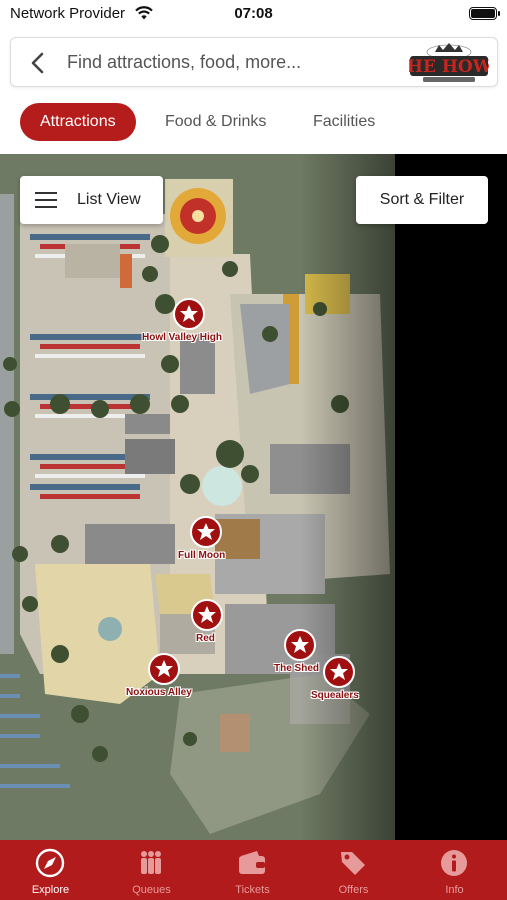  I want to click on nav-info-label: Info, so click(454, 890).